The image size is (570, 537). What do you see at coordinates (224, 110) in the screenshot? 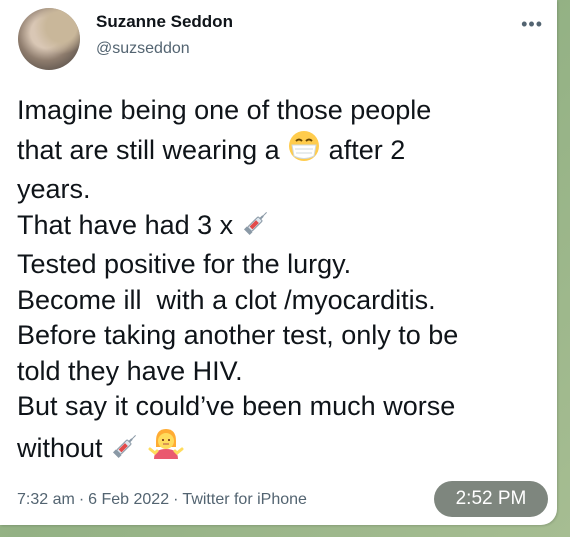
I see `tweet-line: Imagine being one of those people` at bounding box center [224, 110].